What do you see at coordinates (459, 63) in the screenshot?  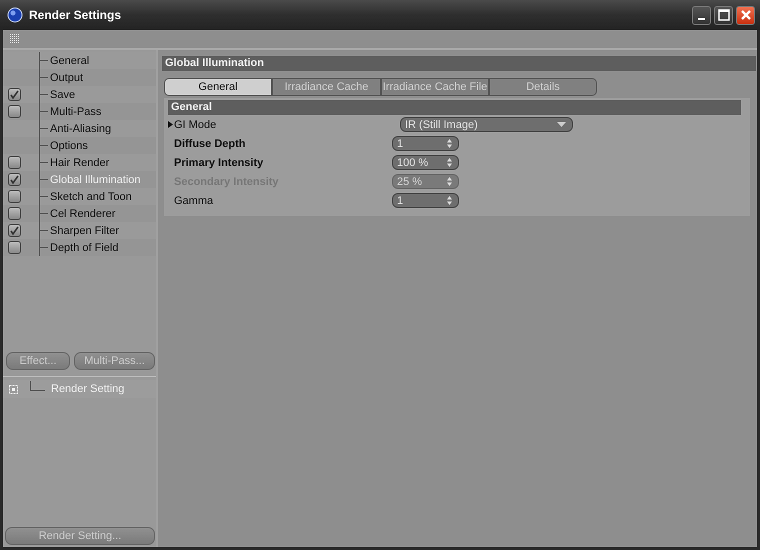 I see `panel-header: Global Illumination` at bounding box center [459, 63].